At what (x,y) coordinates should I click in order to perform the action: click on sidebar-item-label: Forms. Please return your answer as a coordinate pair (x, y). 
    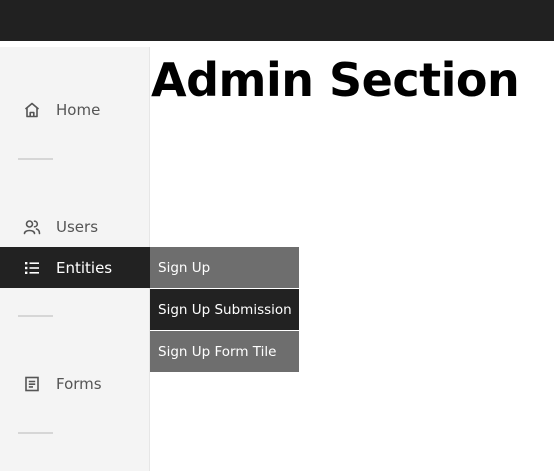
    Looking at the image, I should click on (79, 384).